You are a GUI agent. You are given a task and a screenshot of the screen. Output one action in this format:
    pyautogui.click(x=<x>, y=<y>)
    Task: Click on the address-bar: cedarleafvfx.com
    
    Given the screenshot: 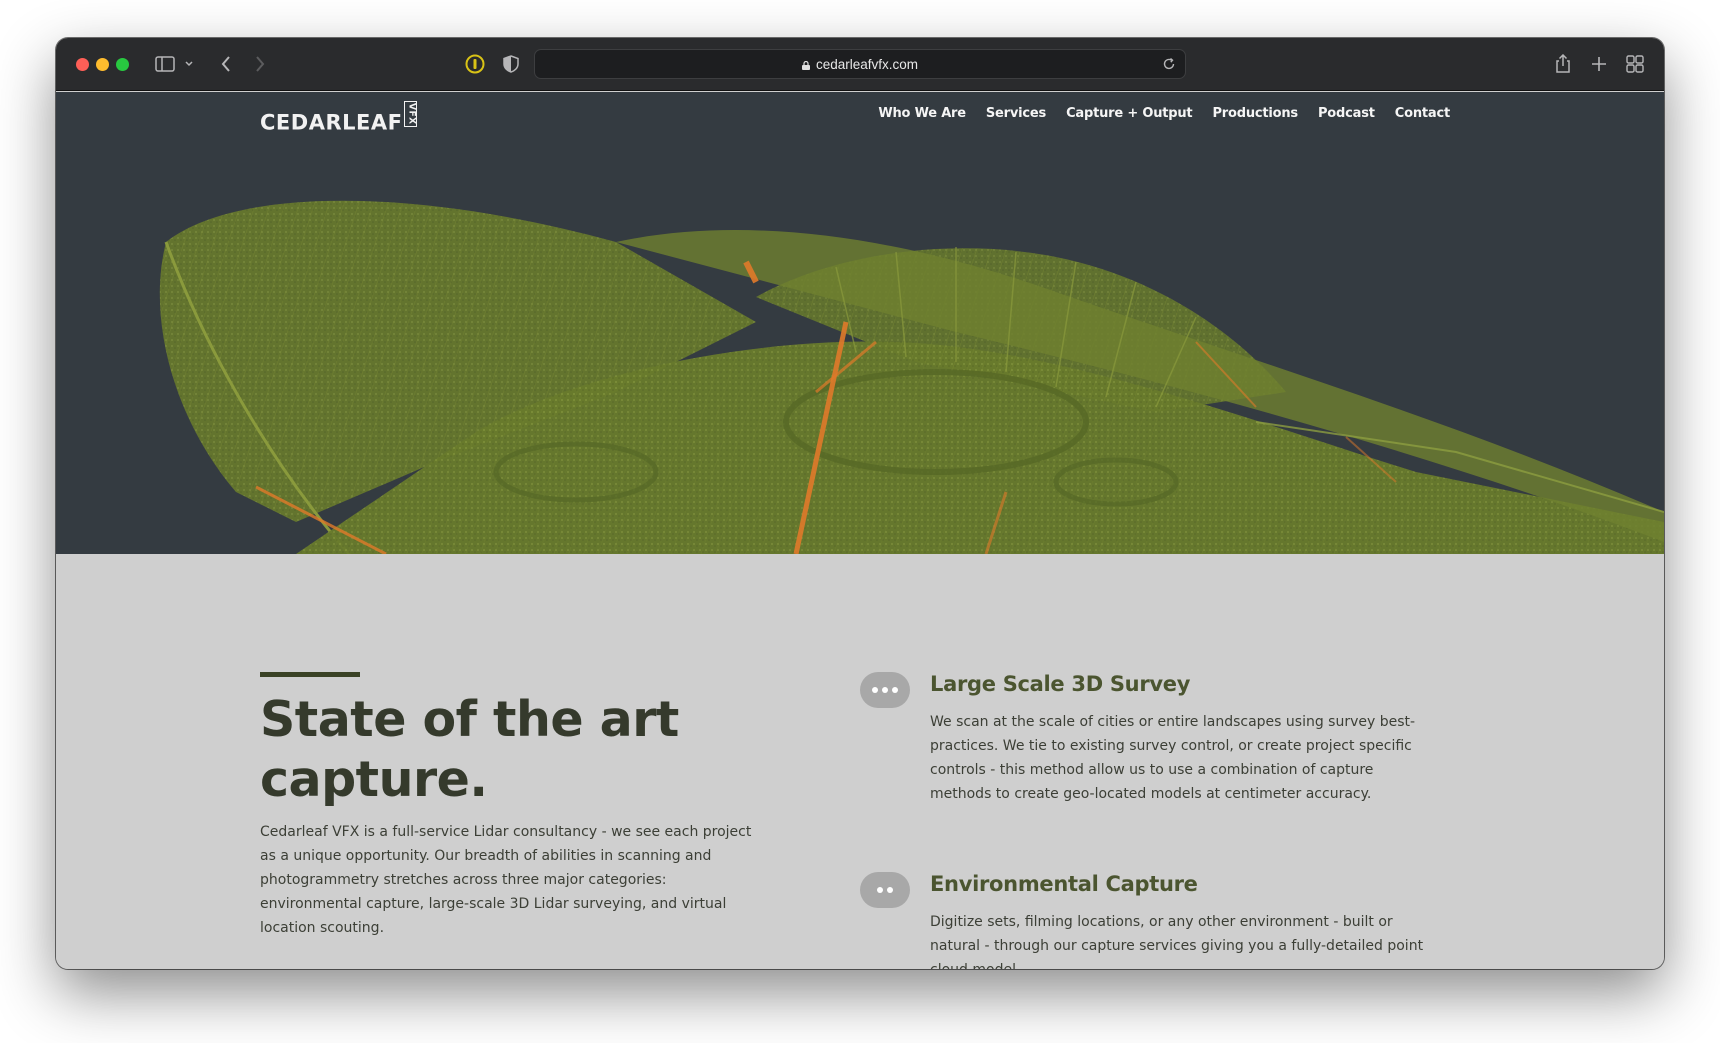 What is the action you would take?
    pyautogui.click(x=860, y=64)
    